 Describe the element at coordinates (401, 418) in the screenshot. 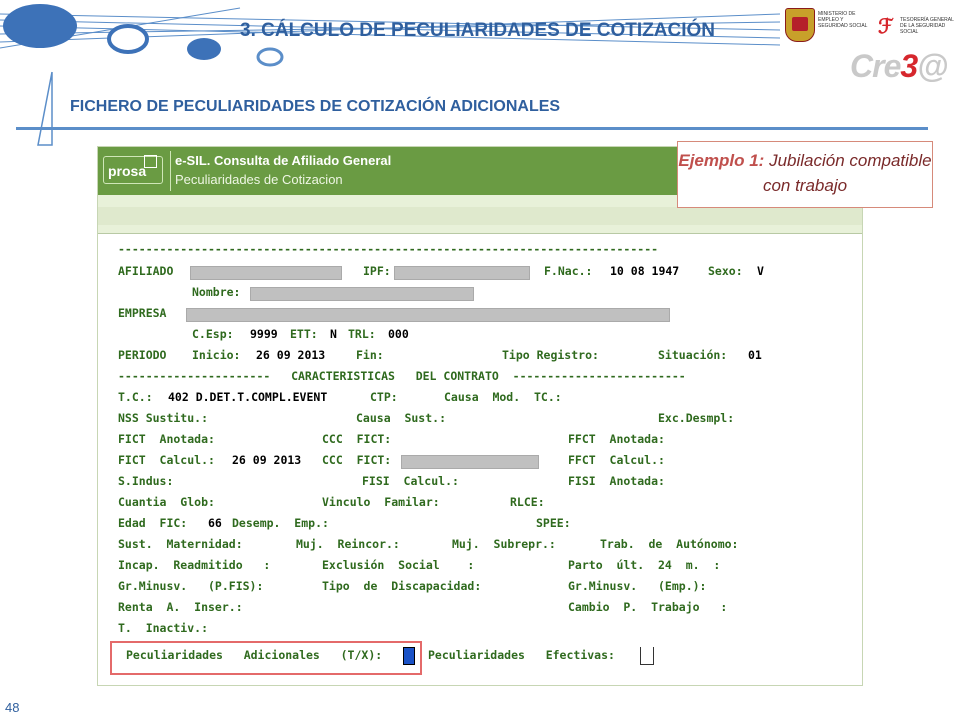

I see `label-causa-sust: Causa Sust.:` at that location.